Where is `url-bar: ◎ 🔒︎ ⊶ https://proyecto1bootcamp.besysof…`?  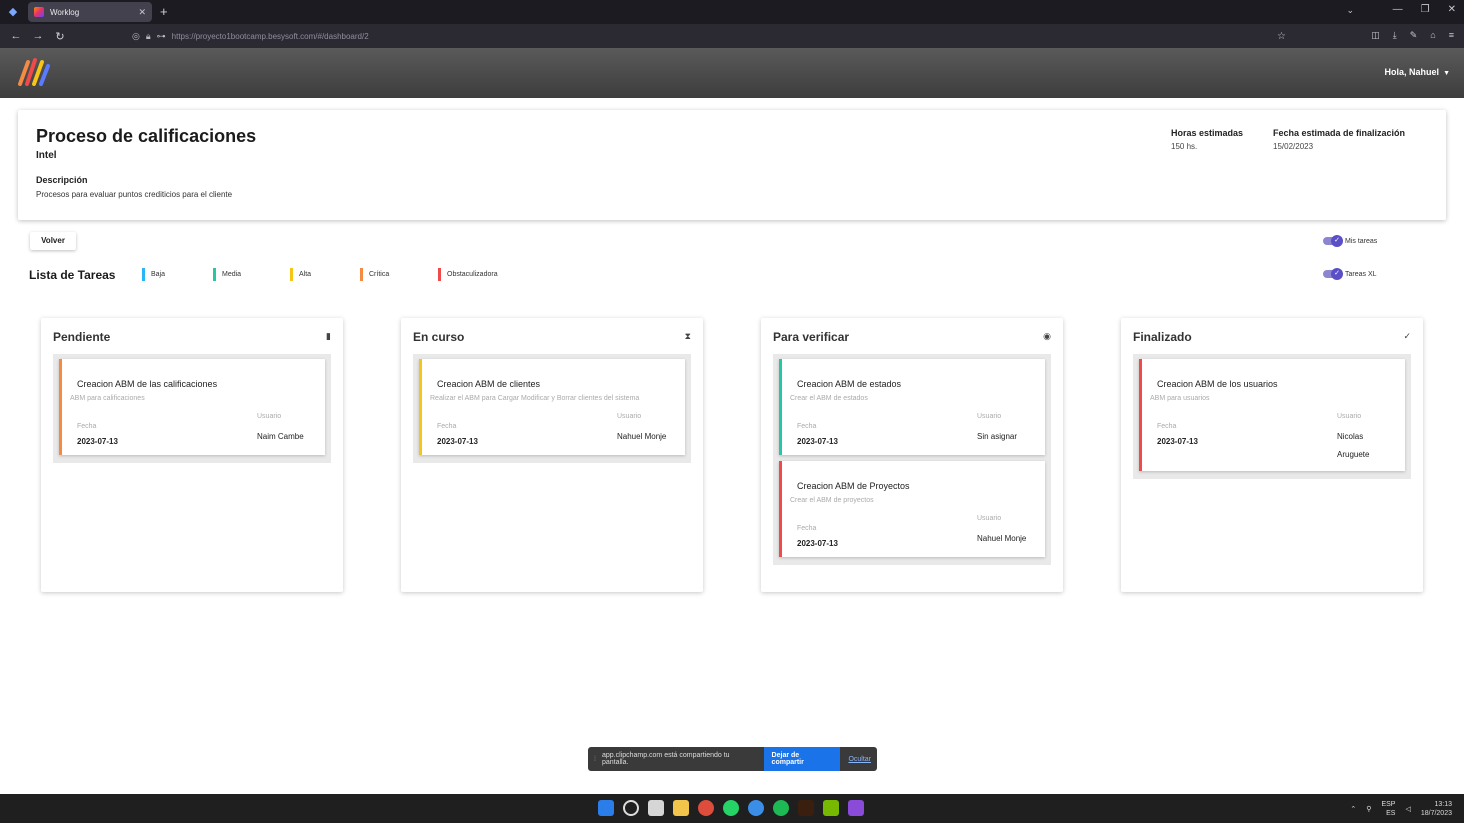
url-bar: ◎ 🔒︎ ⊶ https://proyecto1bootcamp.besysof… is located at coordinates (712, 36).